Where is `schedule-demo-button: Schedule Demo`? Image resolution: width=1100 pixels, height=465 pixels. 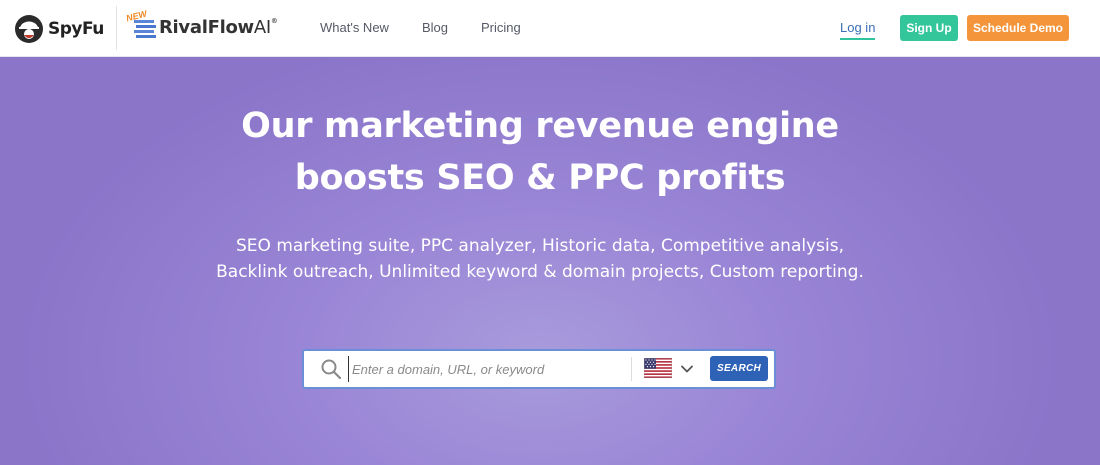
schedule-demo-button: Schedule Demo is located at coordinates (1018, 28).